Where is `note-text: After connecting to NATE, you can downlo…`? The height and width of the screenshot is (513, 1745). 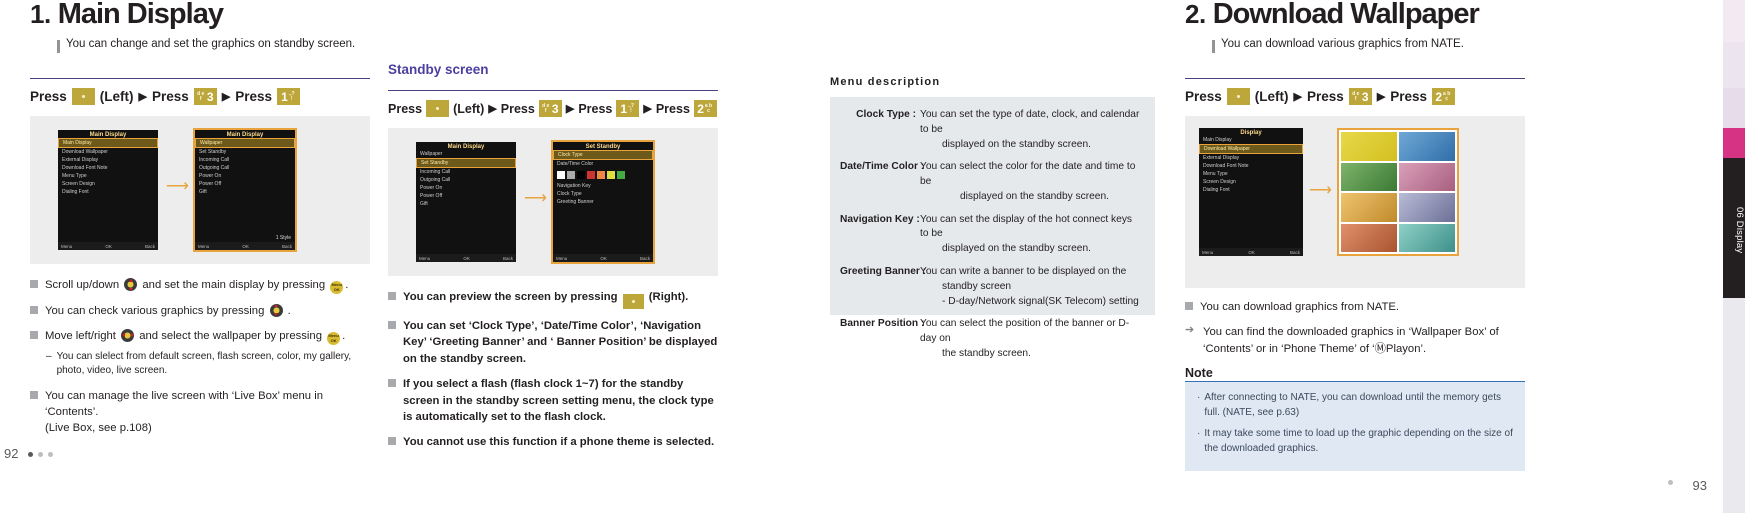 note-text: After connecting to NATE, you can downlo… is located at coordinates (1352, 405).